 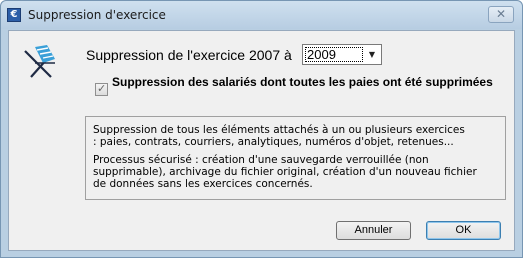 What do you see at coordinates (372, 54) in the screenshot?
I see `chevron-down-icon: ▼` at bounding box center [372, 54].